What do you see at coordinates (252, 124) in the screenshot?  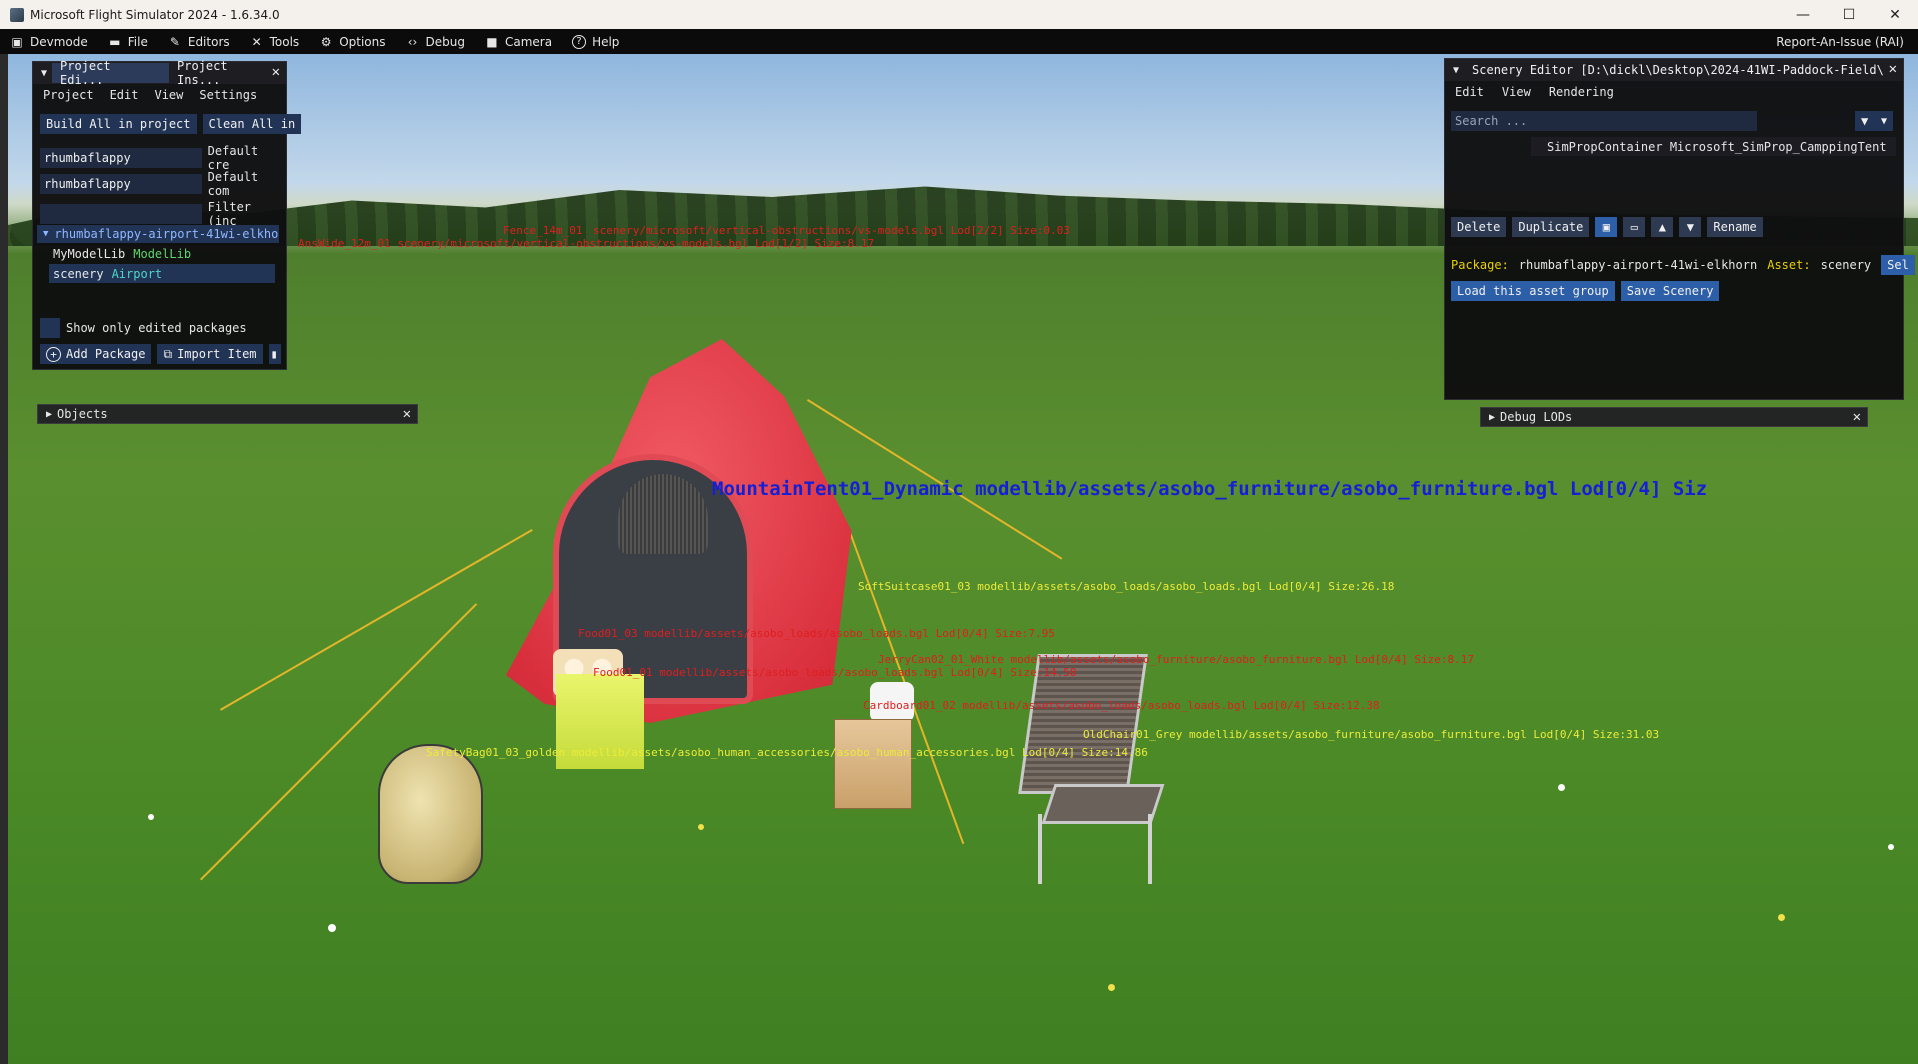 I see `clean-all-button: Clean All in` at bounding box center [252, 124].